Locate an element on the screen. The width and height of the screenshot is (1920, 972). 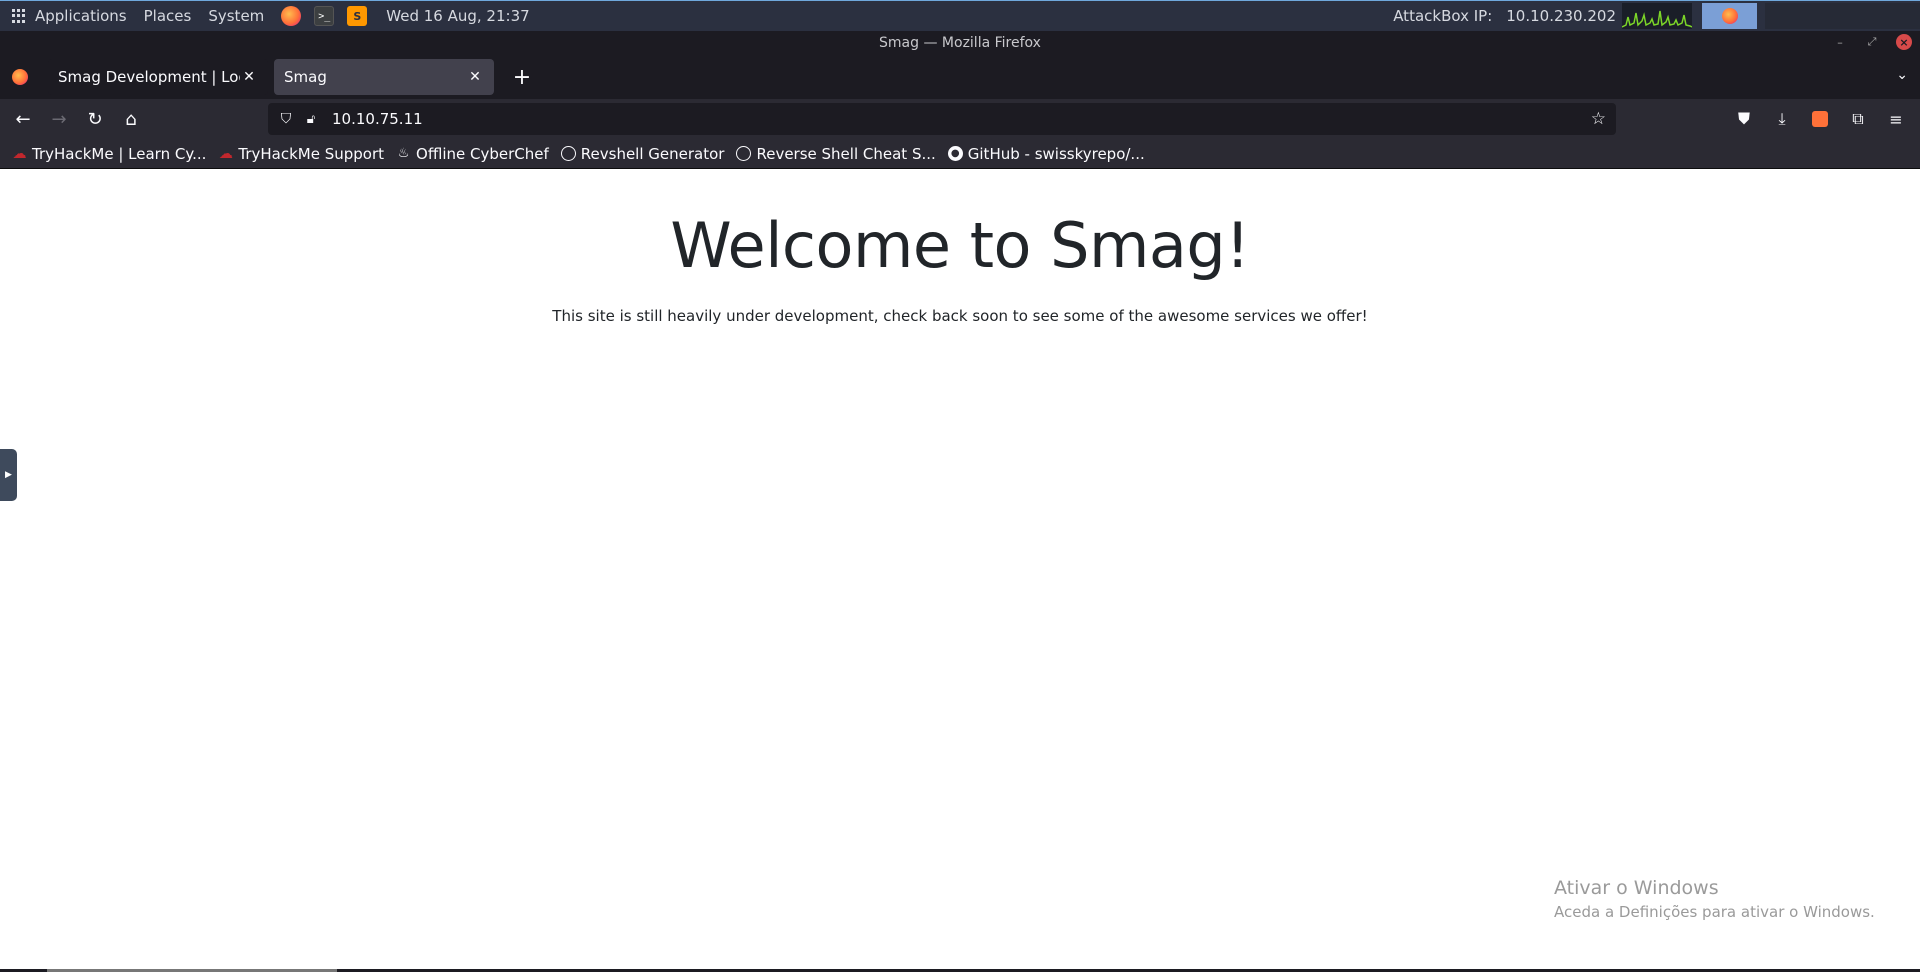
downloads-icon: ⤓ is located at coordinates (1782, 119).